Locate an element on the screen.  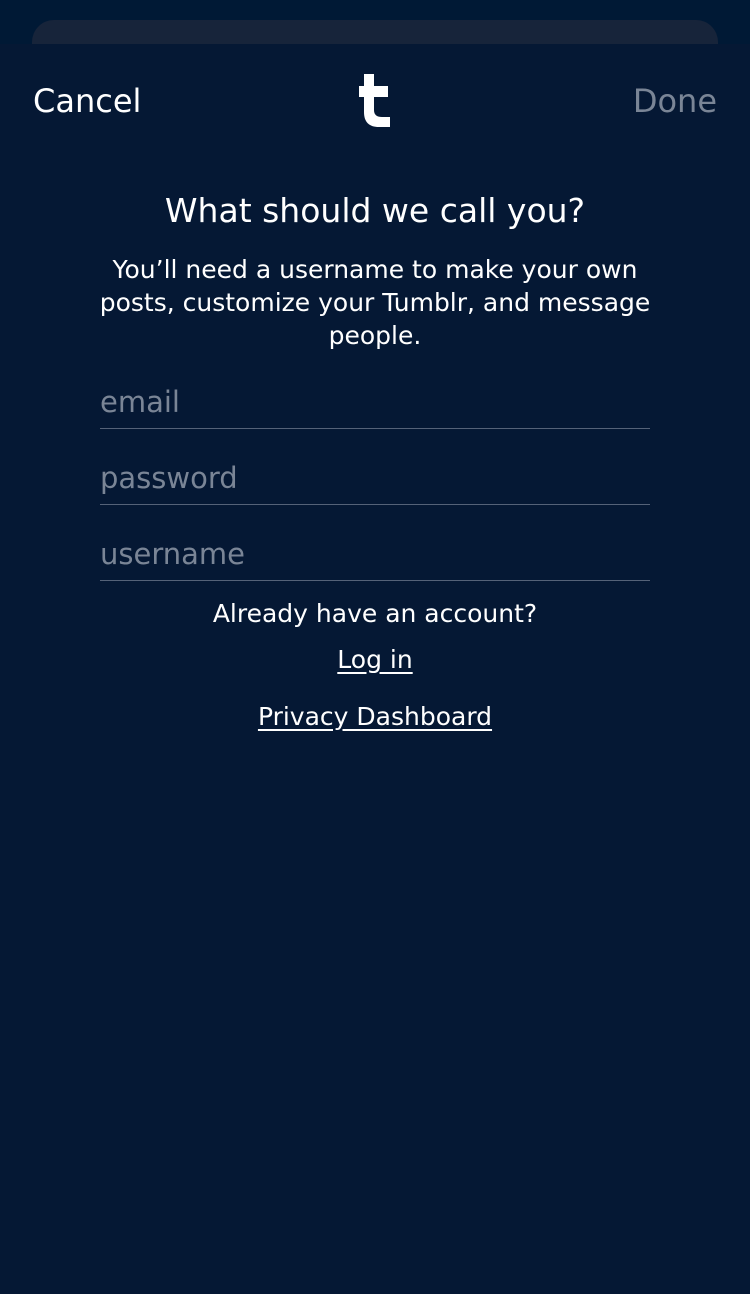
username-field is located at coordinates (375, 554).